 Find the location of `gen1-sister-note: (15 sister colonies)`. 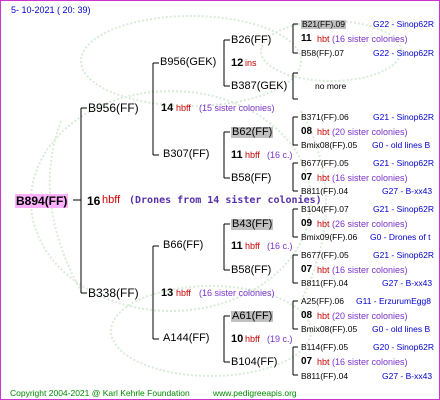

gen1-sister-note: (15 sister colonies) is located at coordinates (237, 108).